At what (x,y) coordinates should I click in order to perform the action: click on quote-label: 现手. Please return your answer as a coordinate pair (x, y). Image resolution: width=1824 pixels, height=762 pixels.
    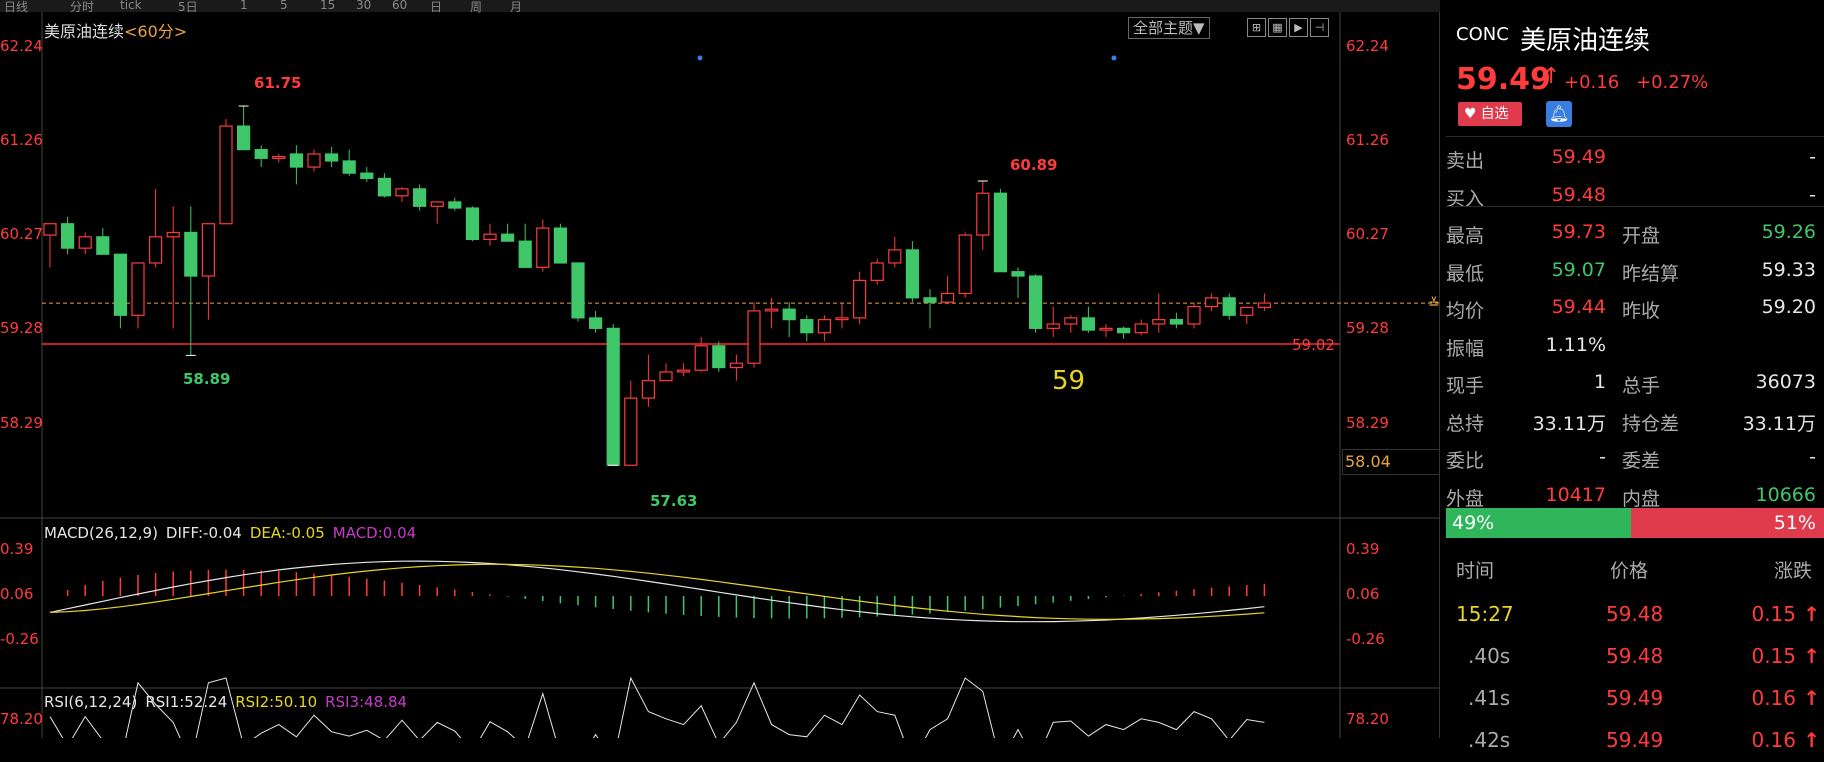
    Looking at the image, I should click on (1465, 386).